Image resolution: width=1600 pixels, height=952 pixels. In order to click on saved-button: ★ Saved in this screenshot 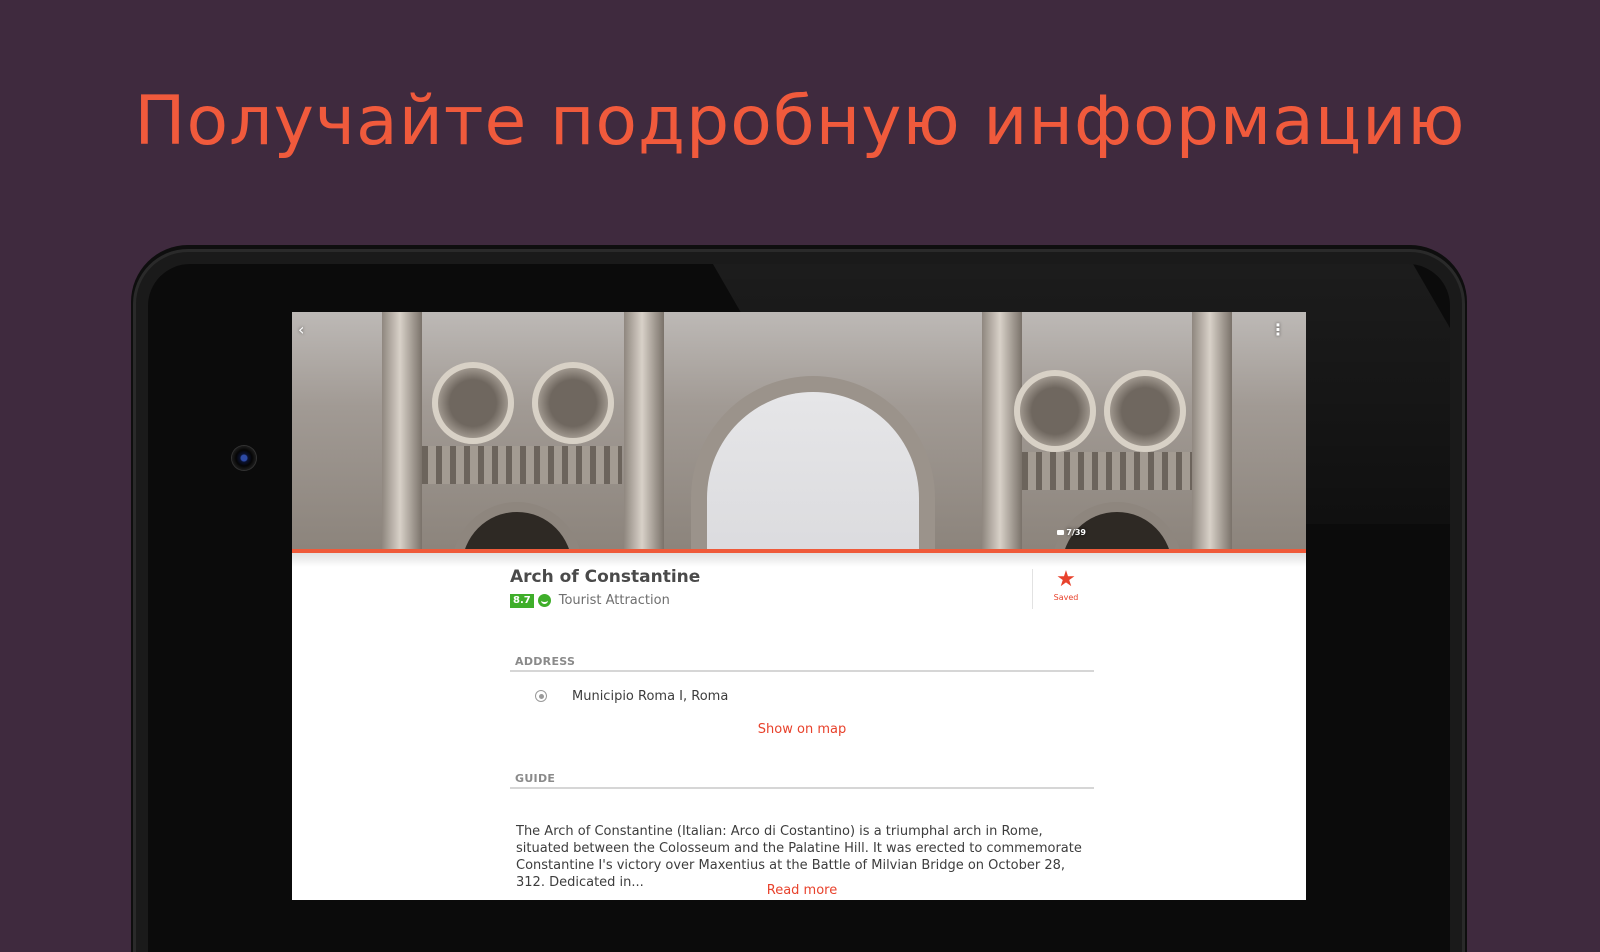, I will do `click(1066, 585)`.